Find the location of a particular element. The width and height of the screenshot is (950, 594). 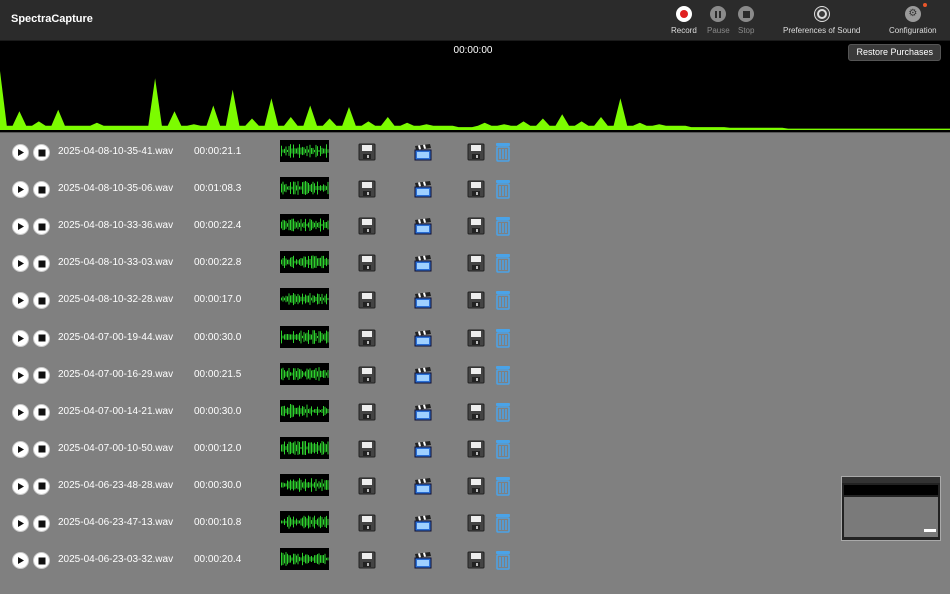

stop-icon is located at coordinates (41, 190).